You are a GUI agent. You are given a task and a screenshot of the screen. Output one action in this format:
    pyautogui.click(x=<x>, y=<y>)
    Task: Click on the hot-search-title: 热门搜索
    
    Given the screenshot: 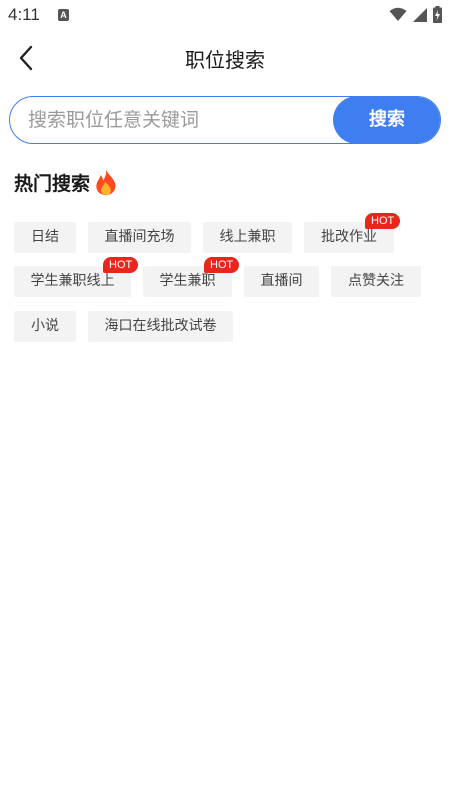 What is the action you would take?
    pyautogui.click(x=52, y=183)
    